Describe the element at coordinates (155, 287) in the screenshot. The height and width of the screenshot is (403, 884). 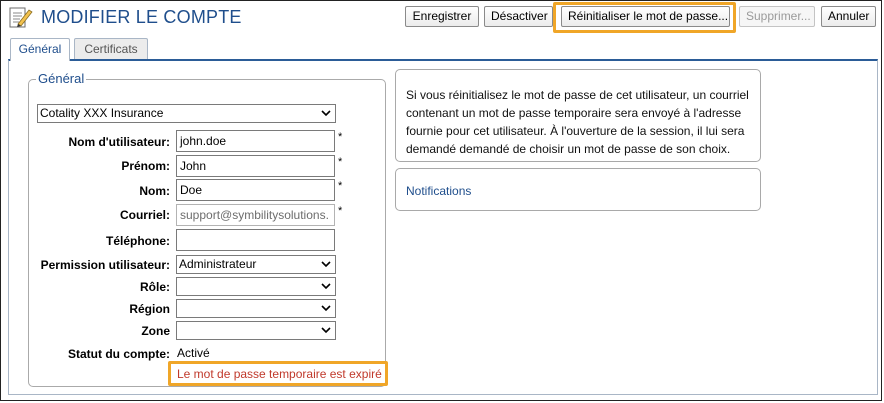
I see `role-label: Rôle:` at that location.